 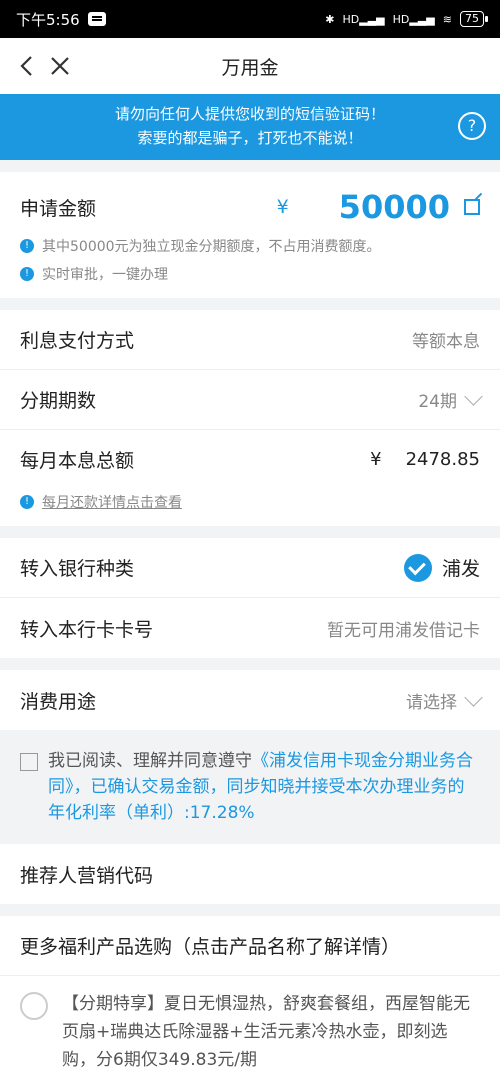 I want to click on battery-icon: 75, so click(x=474, y=19).